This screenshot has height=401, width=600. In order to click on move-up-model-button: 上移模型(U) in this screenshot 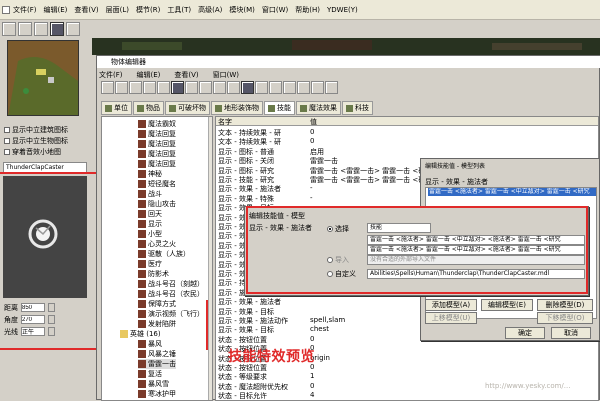, I will do `click(451, 318)`.